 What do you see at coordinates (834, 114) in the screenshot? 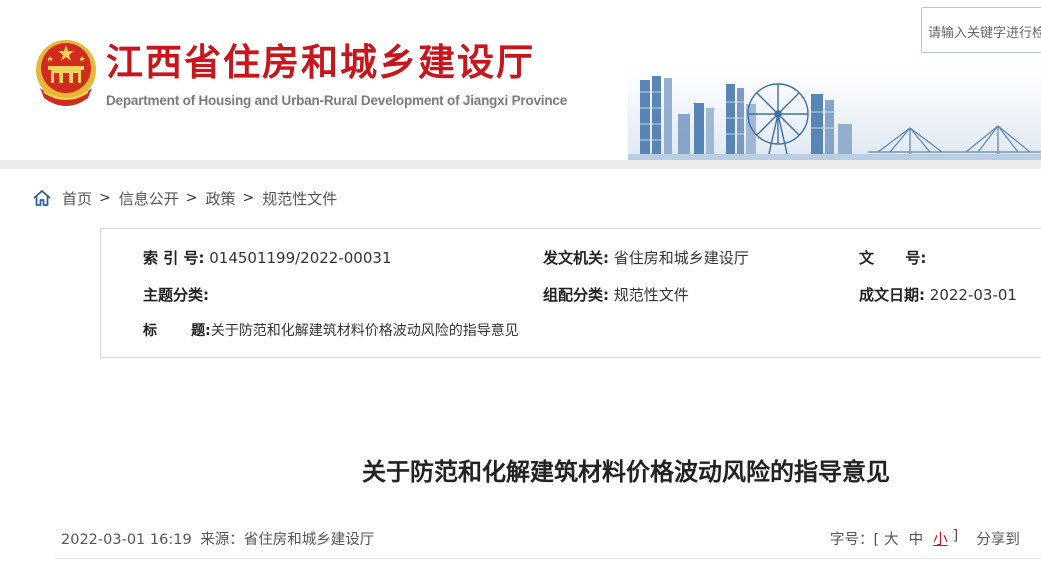
I see `city-skyline-image` at bounding box center [834, 114].